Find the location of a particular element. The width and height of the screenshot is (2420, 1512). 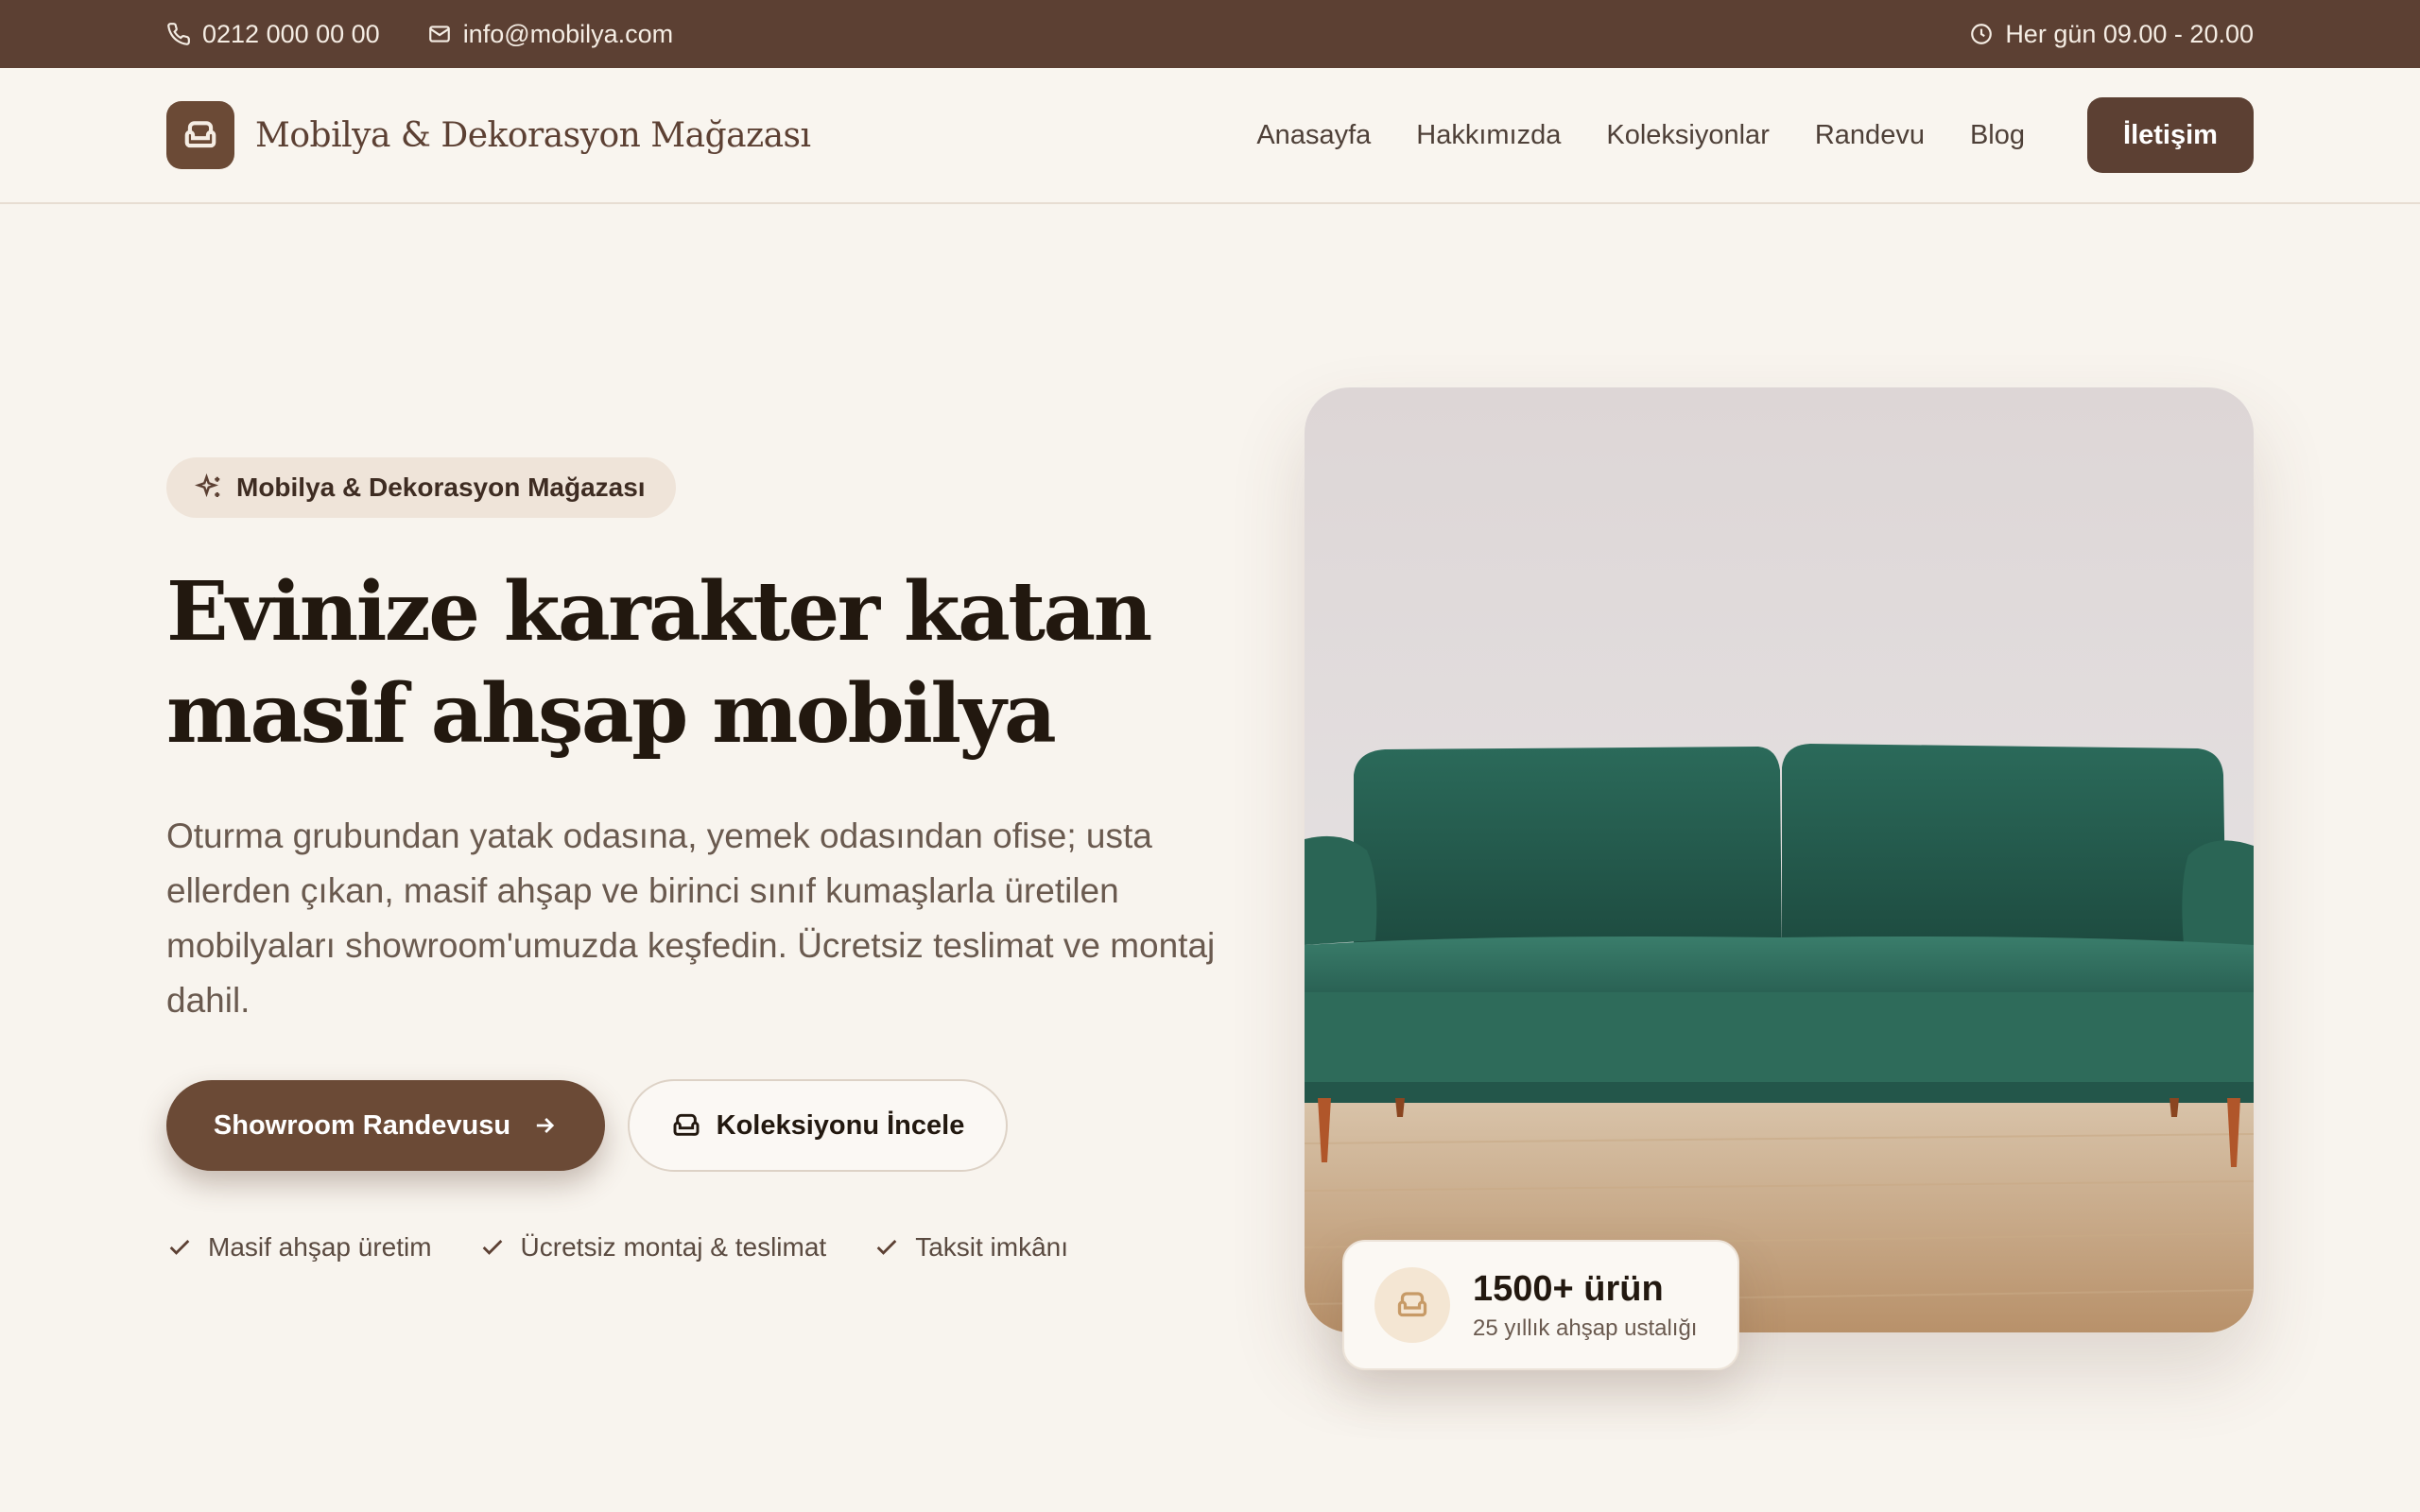

arrow-right-icon is located at coordinates (545, 1125).